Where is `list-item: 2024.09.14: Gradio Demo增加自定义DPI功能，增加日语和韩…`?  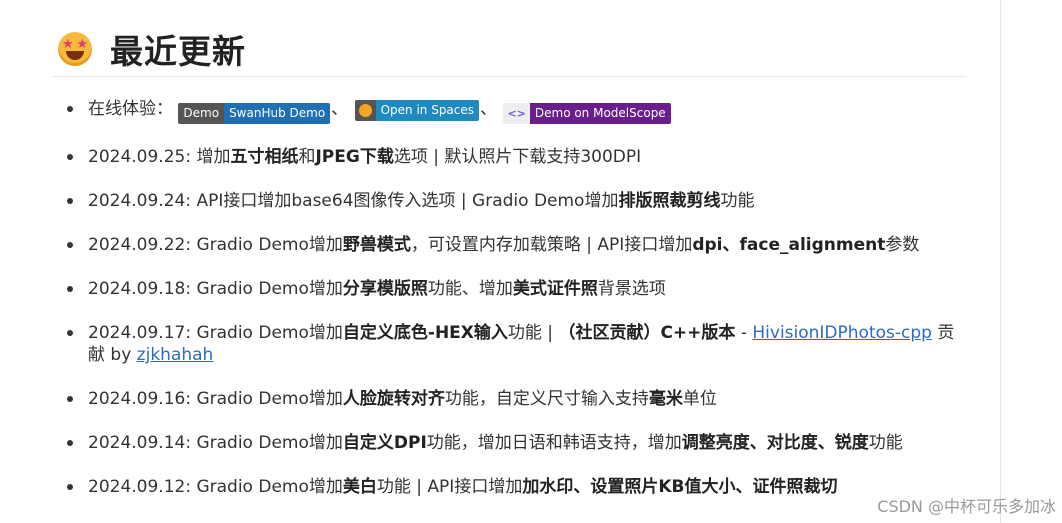
list-item: 2024.09.14: Gradio Demo增加自定义DPI功能，增加日语和韩… is located at coordinates (510, 443).